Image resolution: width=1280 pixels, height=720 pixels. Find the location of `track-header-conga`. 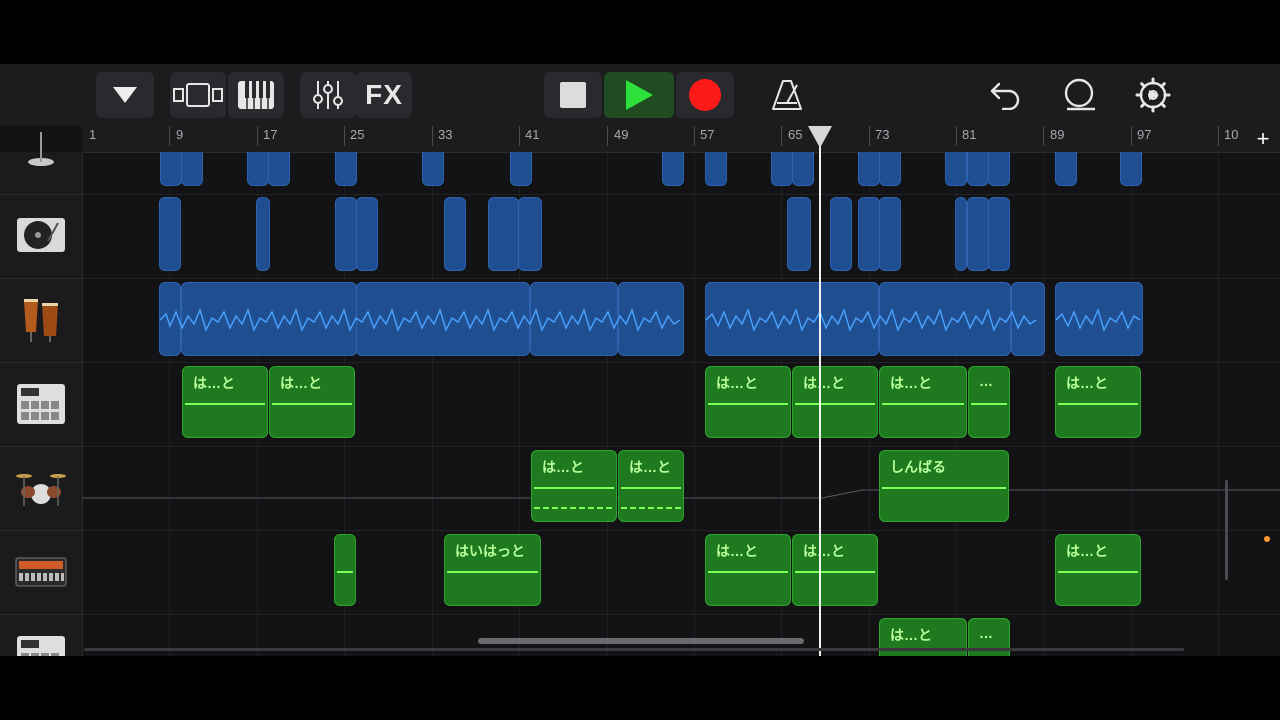

track-header-conga is located at coordinates (41, 320).